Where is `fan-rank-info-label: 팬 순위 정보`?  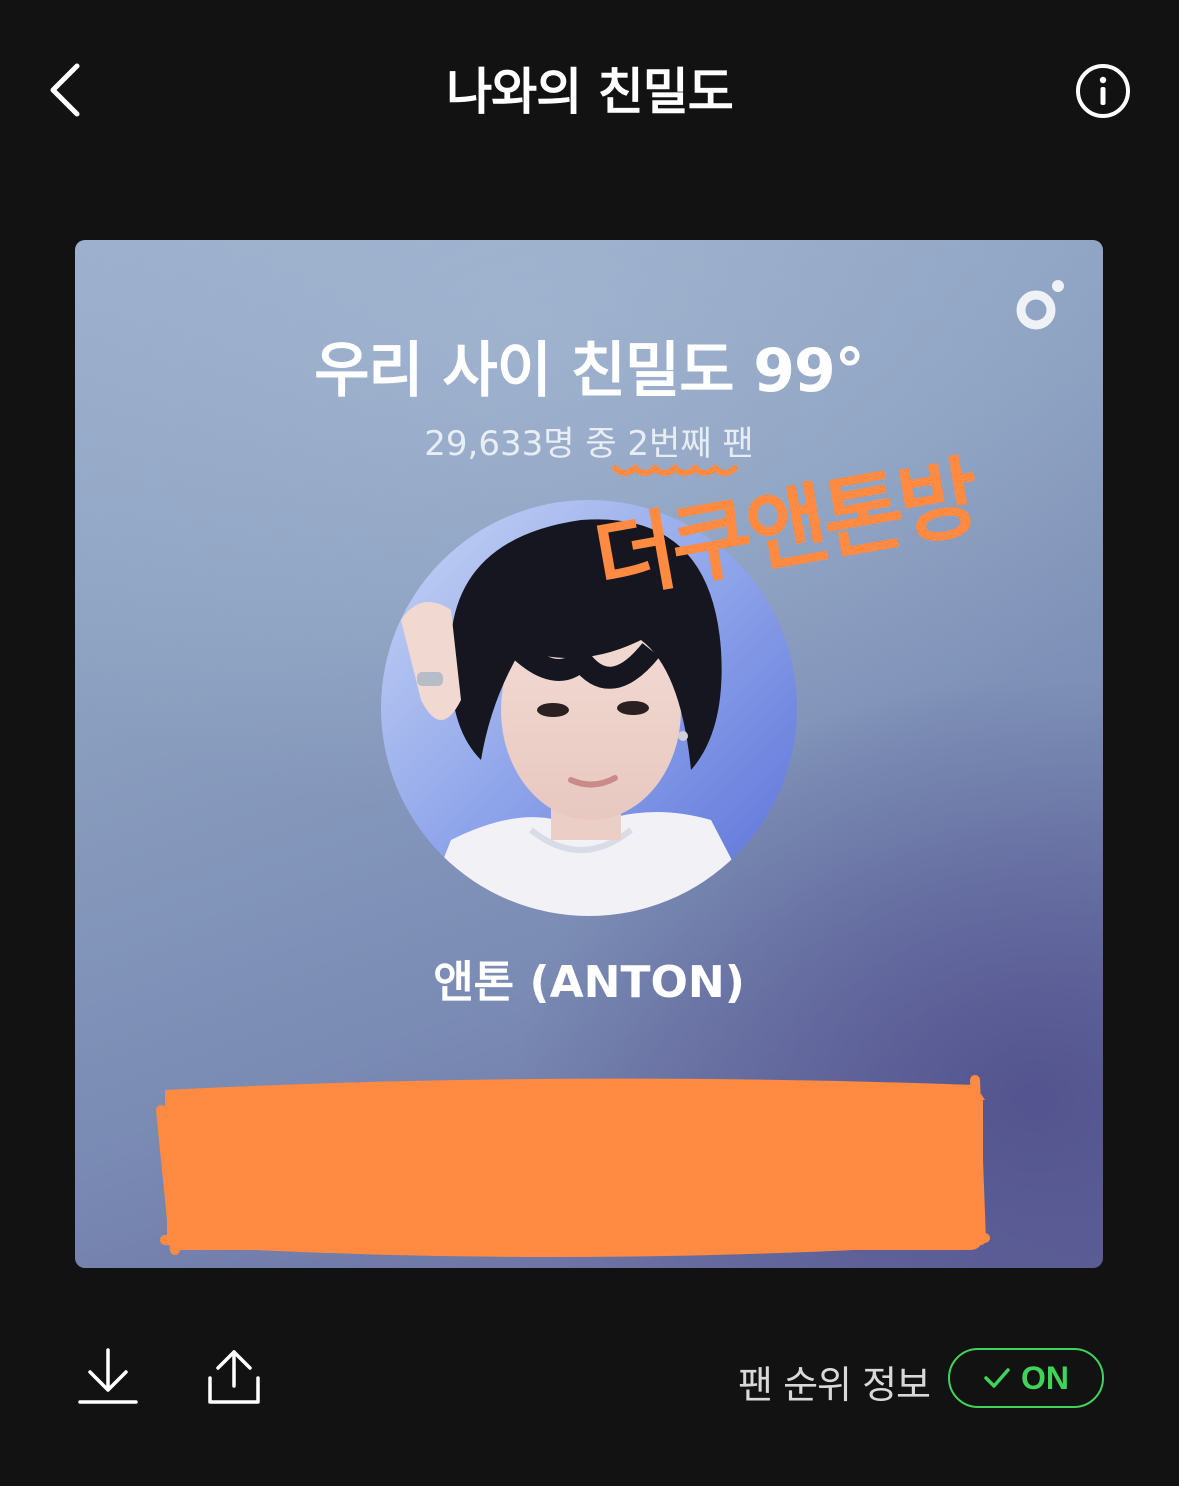
fan-rank-info-label: 팬 순위 정보 is located at coordinates (834, 1385).